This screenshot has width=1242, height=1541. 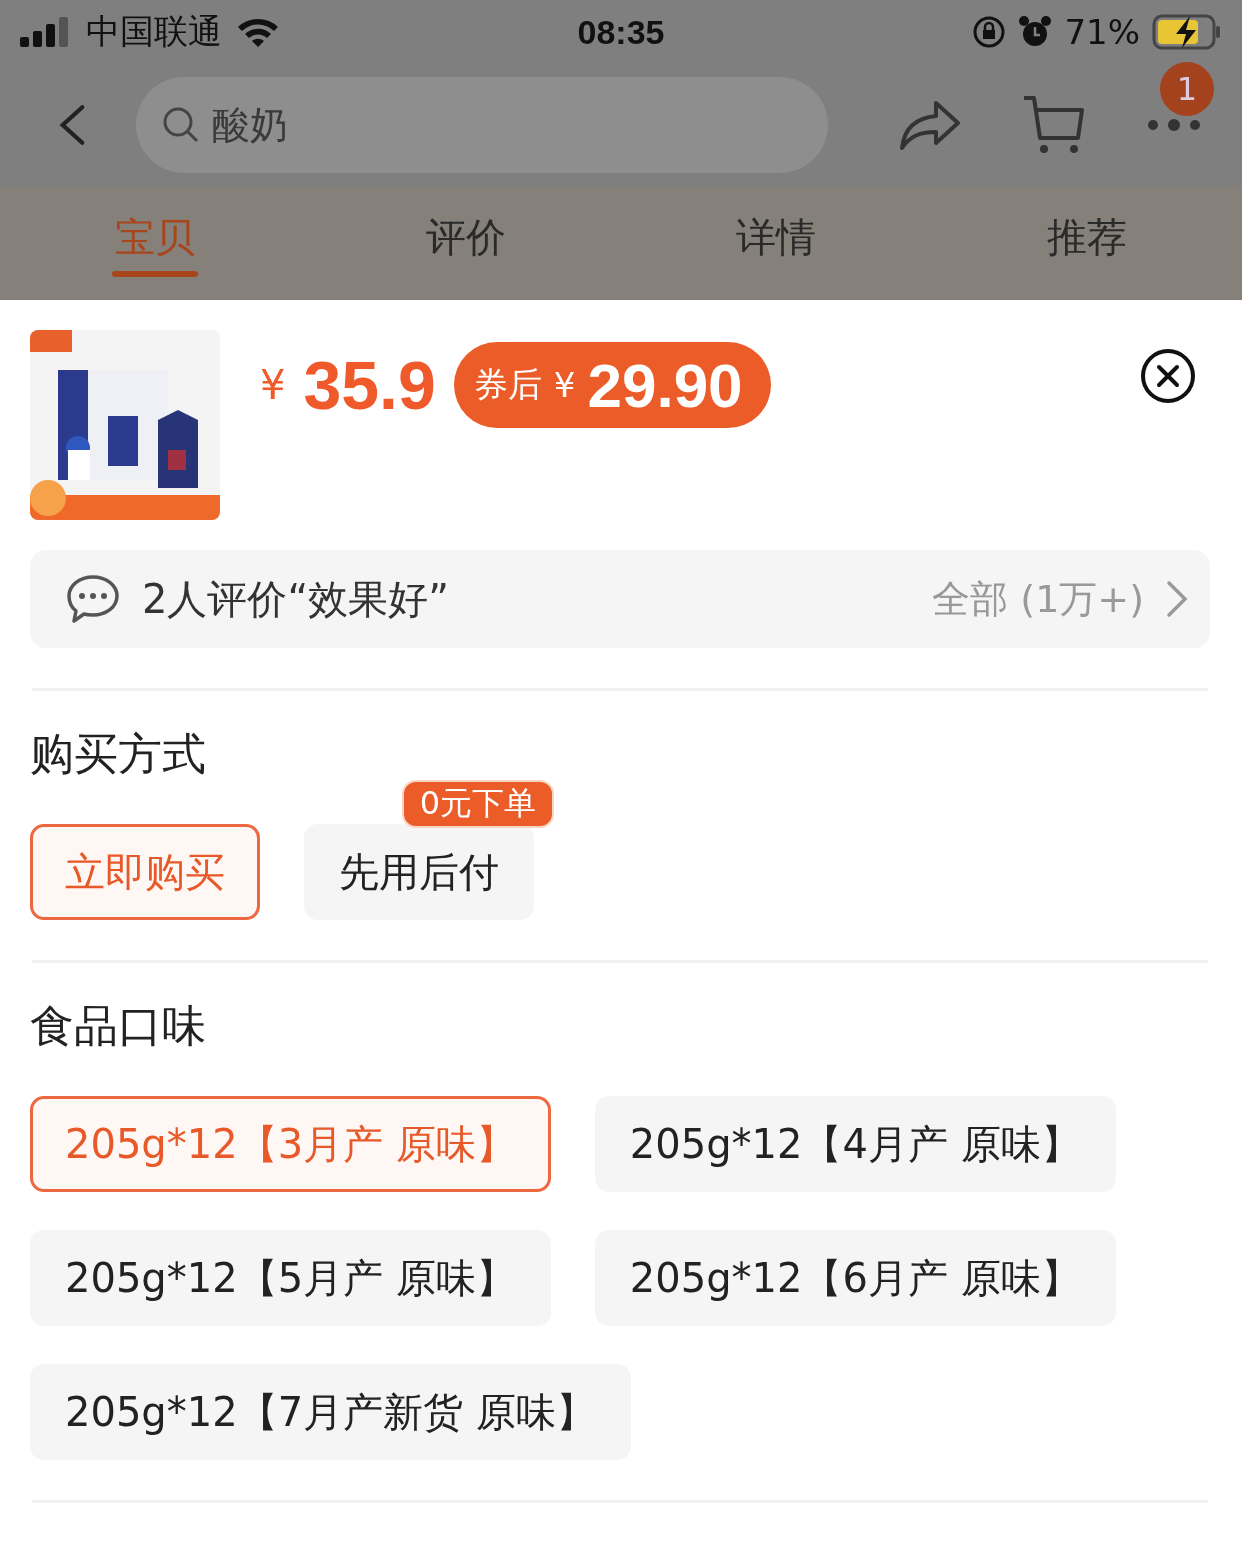 I want to click on chat-bubble-icon, so click(x=93, y=599).